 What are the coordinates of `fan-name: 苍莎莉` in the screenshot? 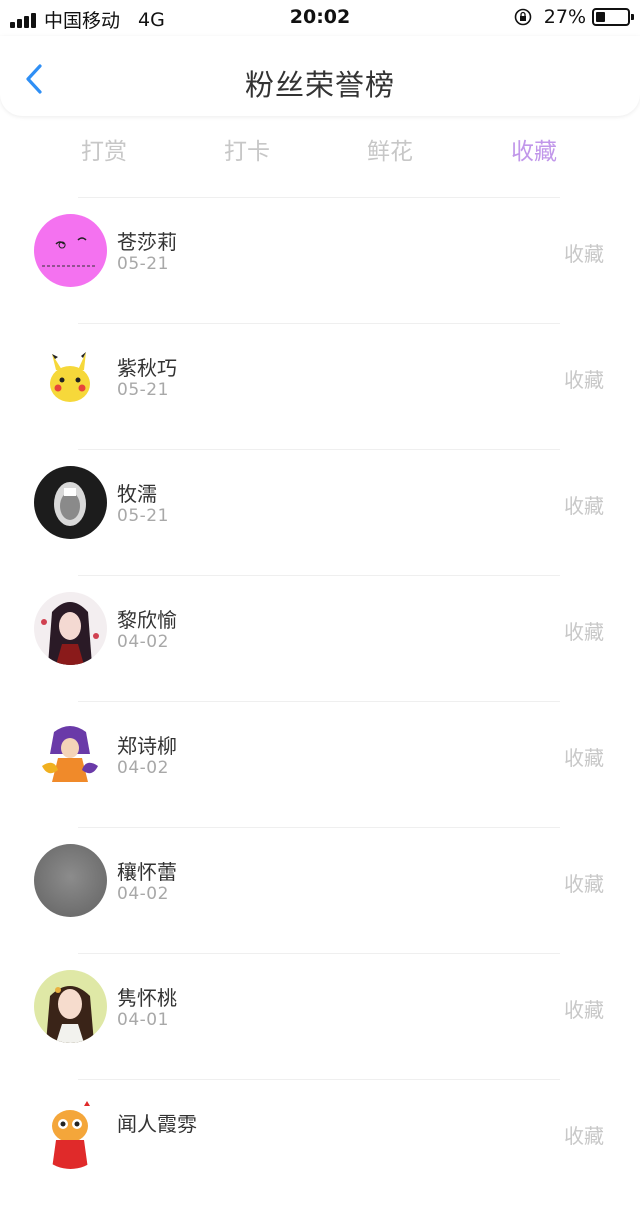 It's located at (147, 242).